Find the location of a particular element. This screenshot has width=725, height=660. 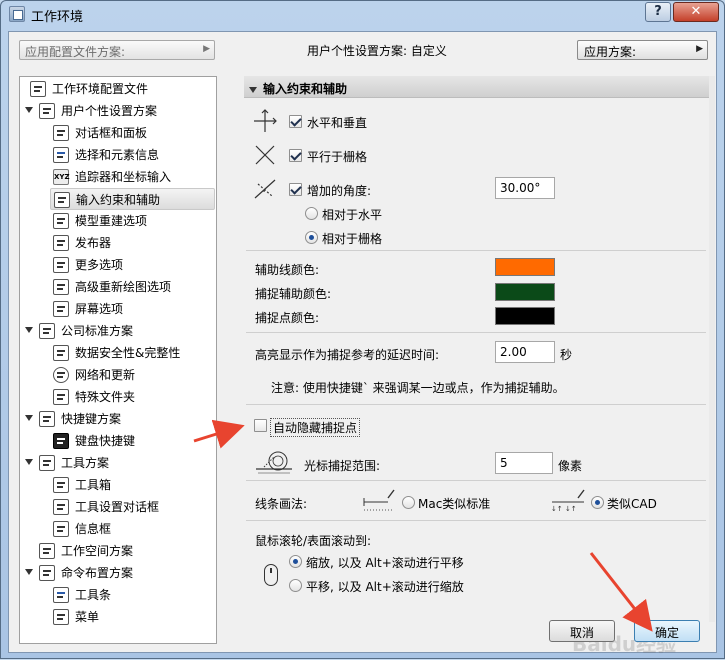

diagonal-cross-icon is located at coordinates (265, 155).